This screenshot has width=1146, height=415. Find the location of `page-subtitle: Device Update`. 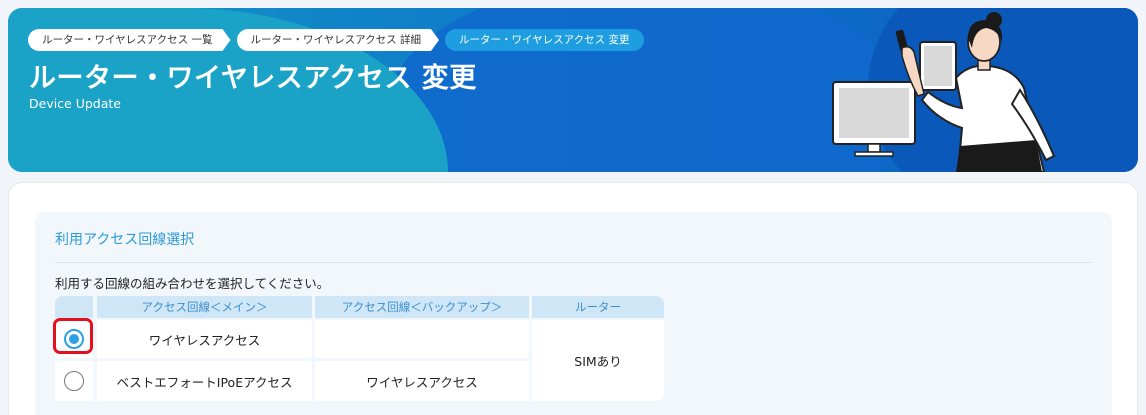

page-subtitle: Device Update is located at coordinates (75, 103).